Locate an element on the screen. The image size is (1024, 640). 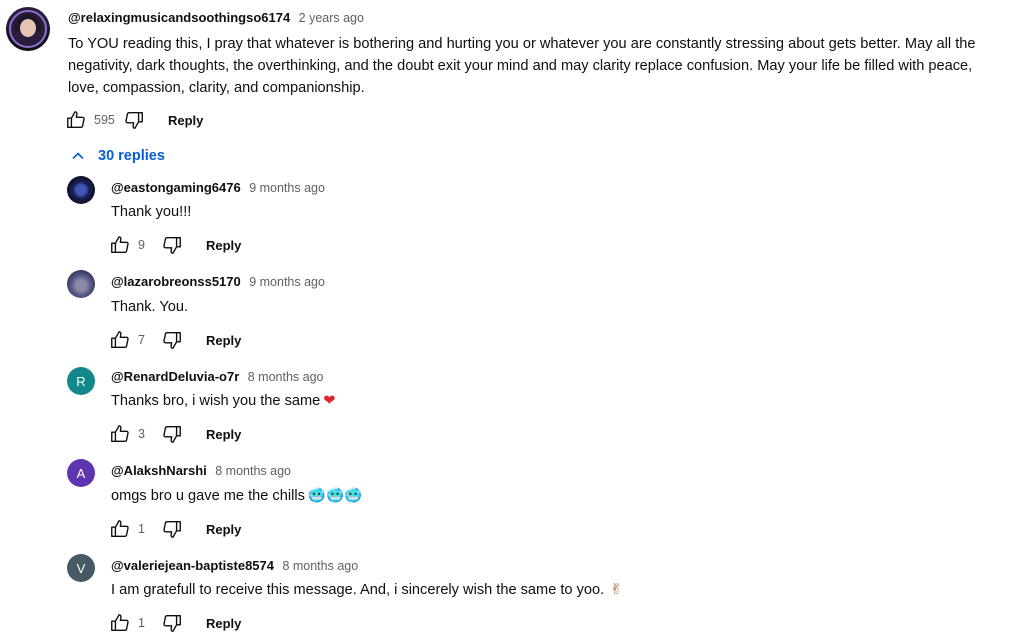
reply-author: @AlakshNarshi is located at coordinates (159, 470).